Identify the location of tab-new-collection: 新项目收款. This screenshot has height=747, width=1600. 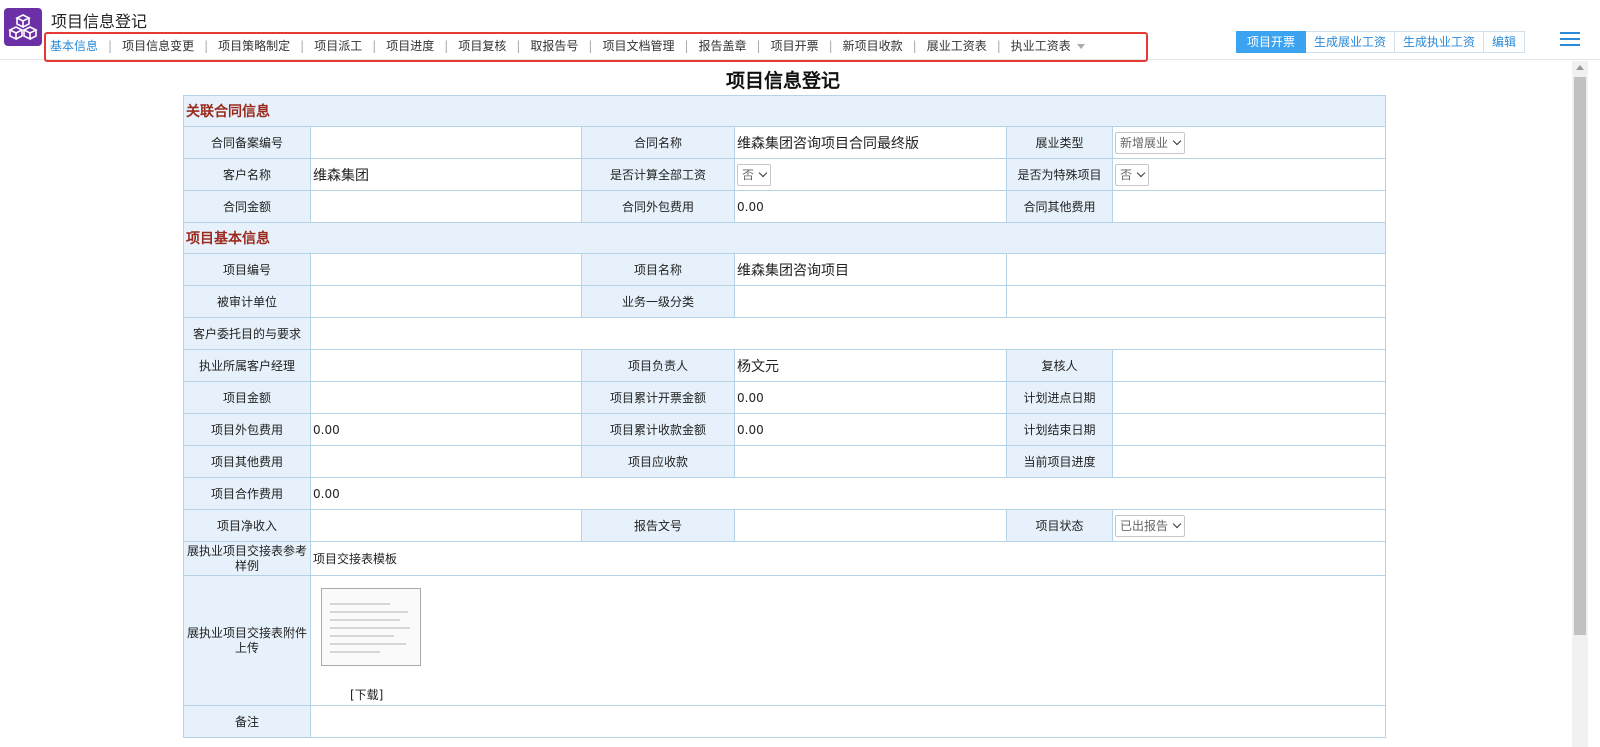
(873, 46).